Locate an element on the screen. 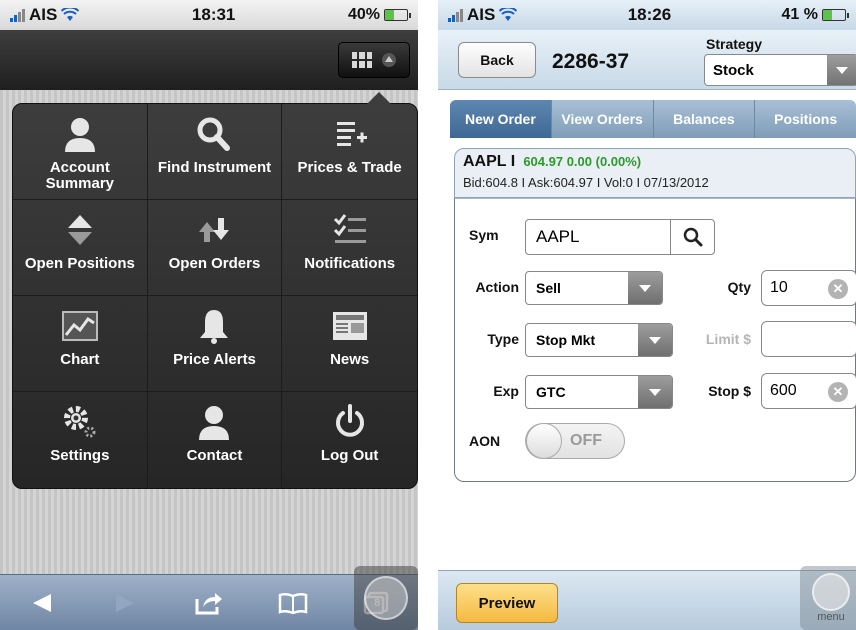  battery-percent: 40% is located at coordinates (363, 14).